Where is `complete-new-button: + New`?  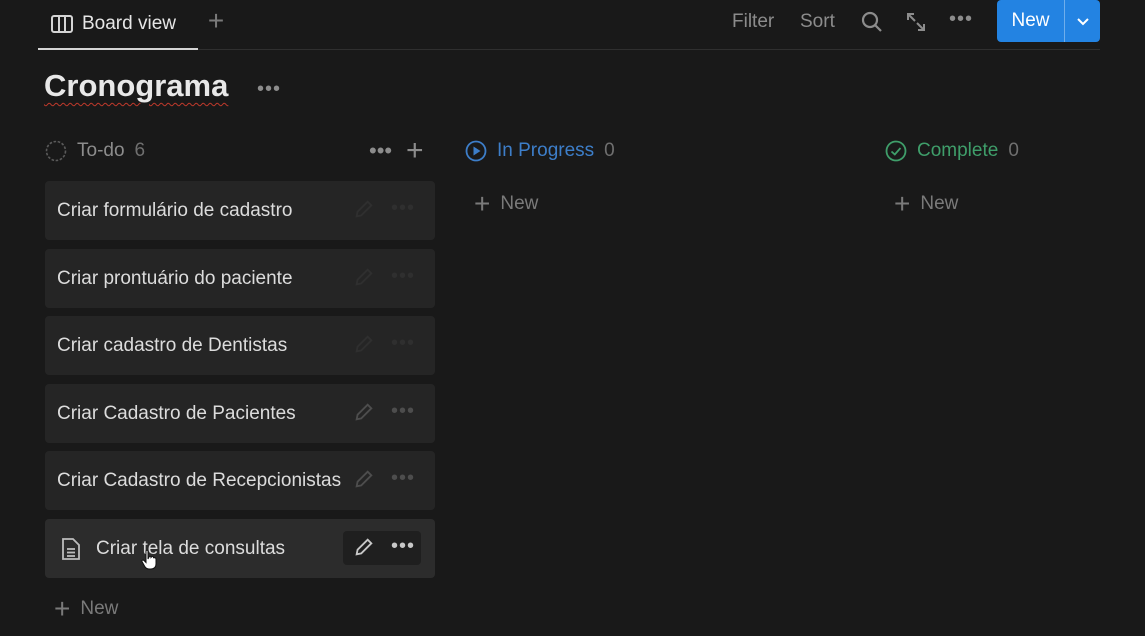
complete-new-button: + New is located at coordinates (926, 203).